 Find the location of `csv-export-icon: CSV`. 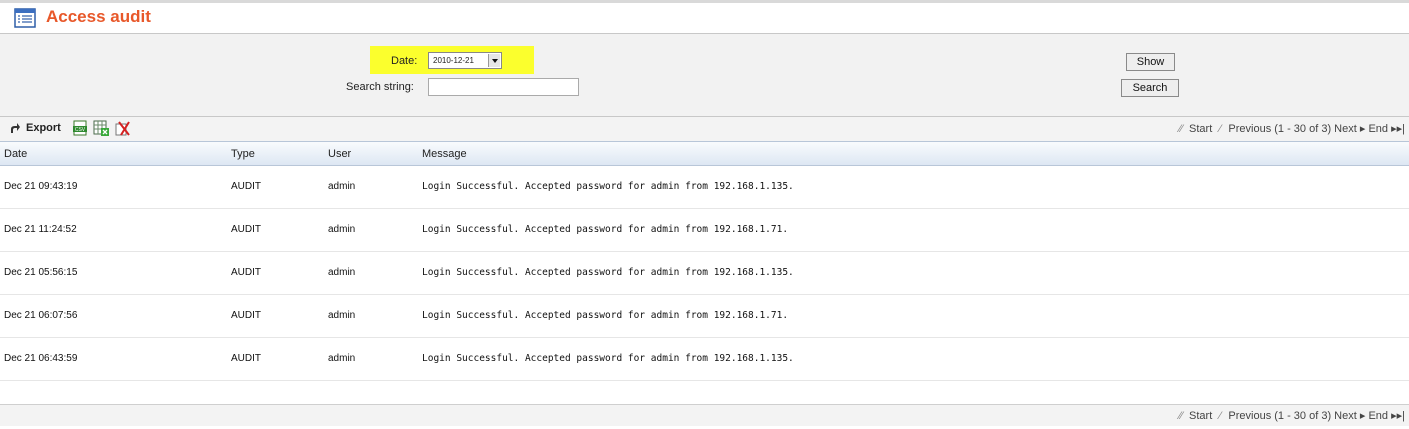

csv-export-icon: CSV is located at coordinates (80, 128).